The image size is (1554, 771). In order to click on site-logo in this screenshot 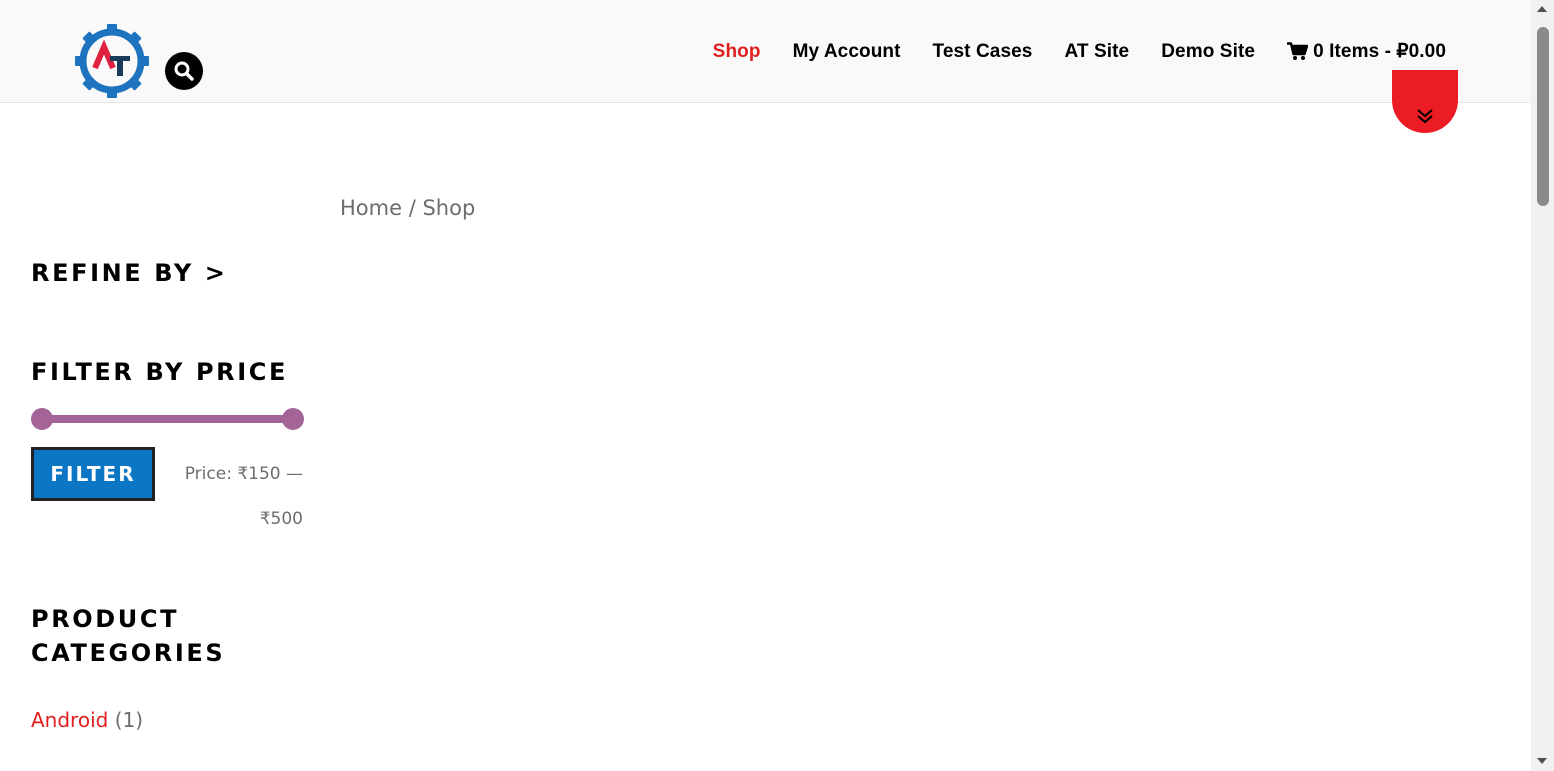, I will do `click(112, 61)`.